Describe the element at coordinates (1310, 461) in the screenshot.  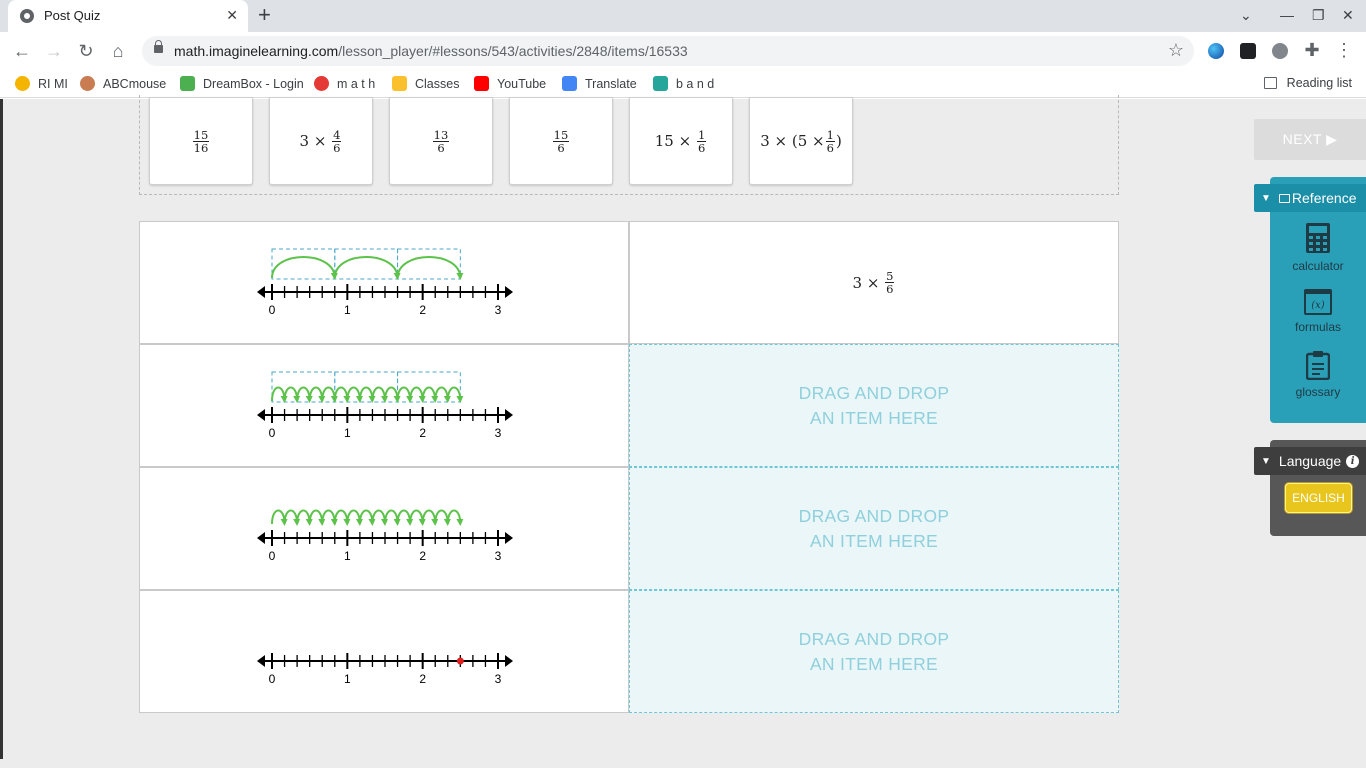
I see `language-toggle: ▼ Language i` at that location.